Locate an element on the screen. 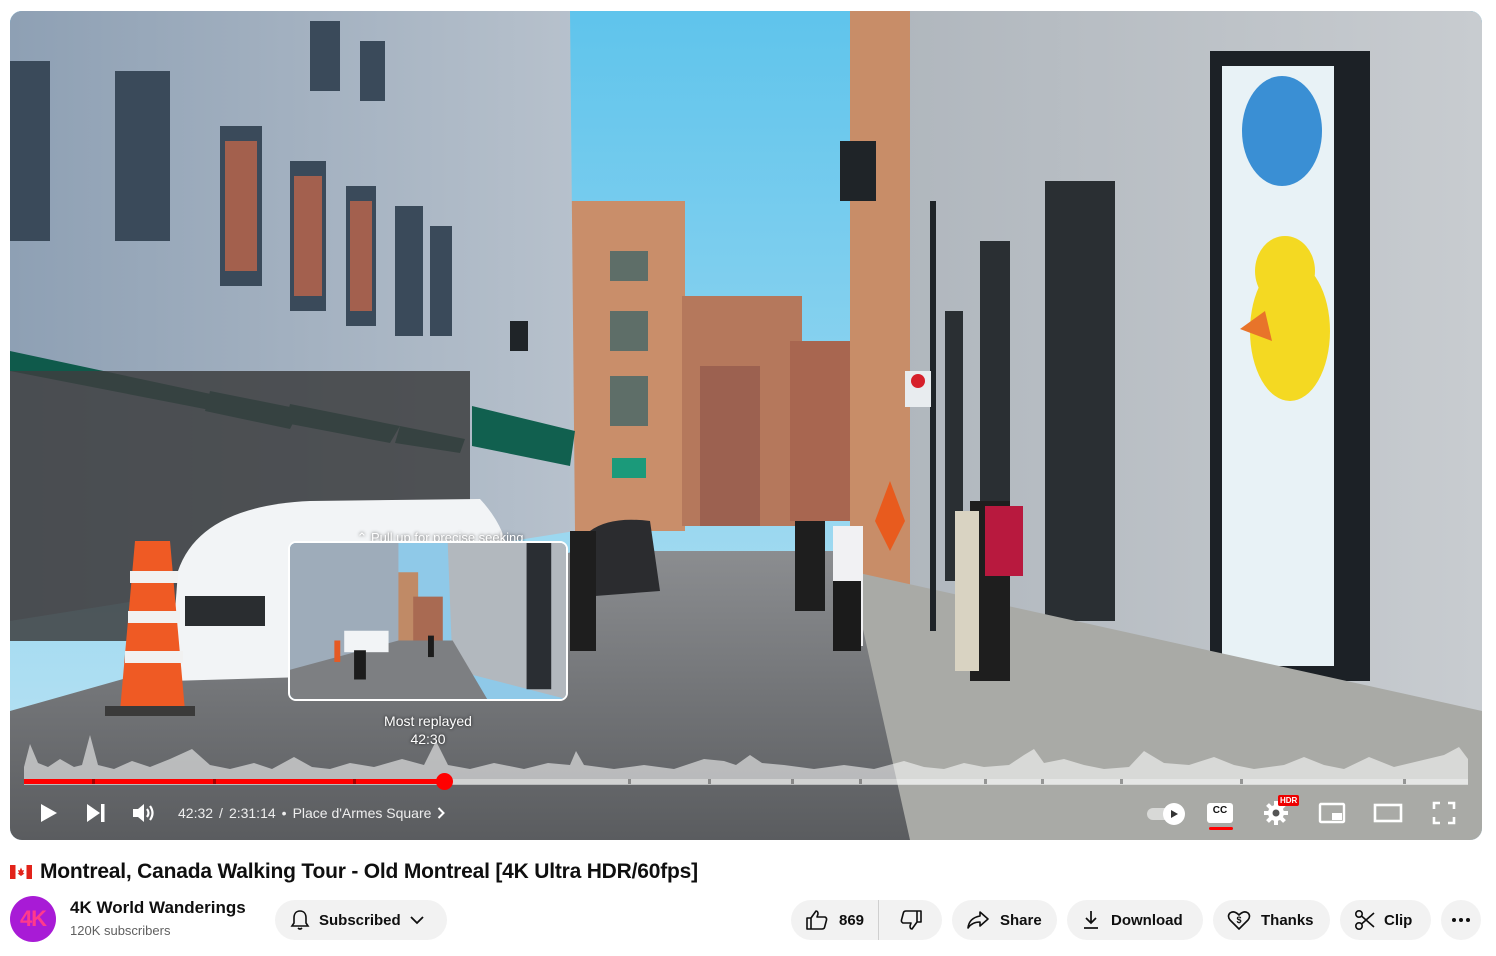 The image size is (1496, 956). next-icon is located at coordinates (96, 813).